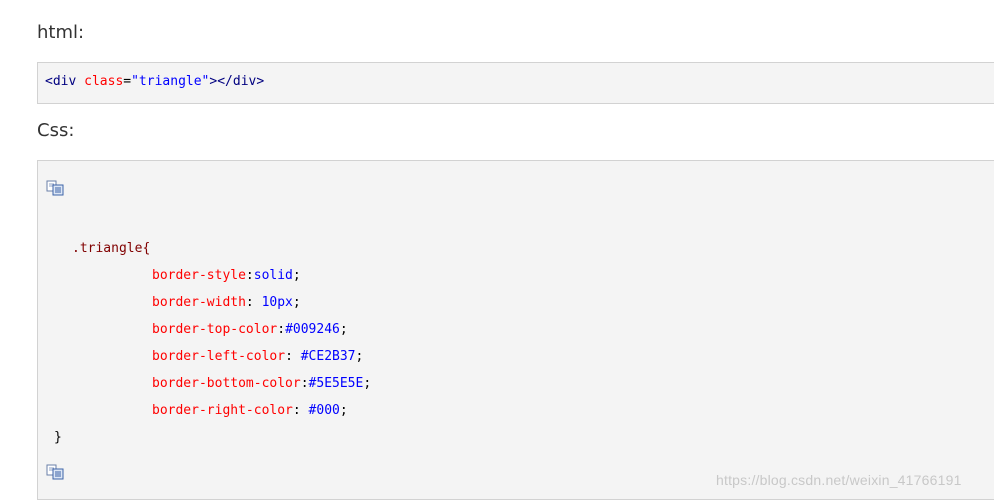 The height and width of the screenshot is (501, 994). Describe the element at coordinates (839, 480) in the screenshot. I see `watermark: https://blog.csdn.net/weixin_41766191` at that location.